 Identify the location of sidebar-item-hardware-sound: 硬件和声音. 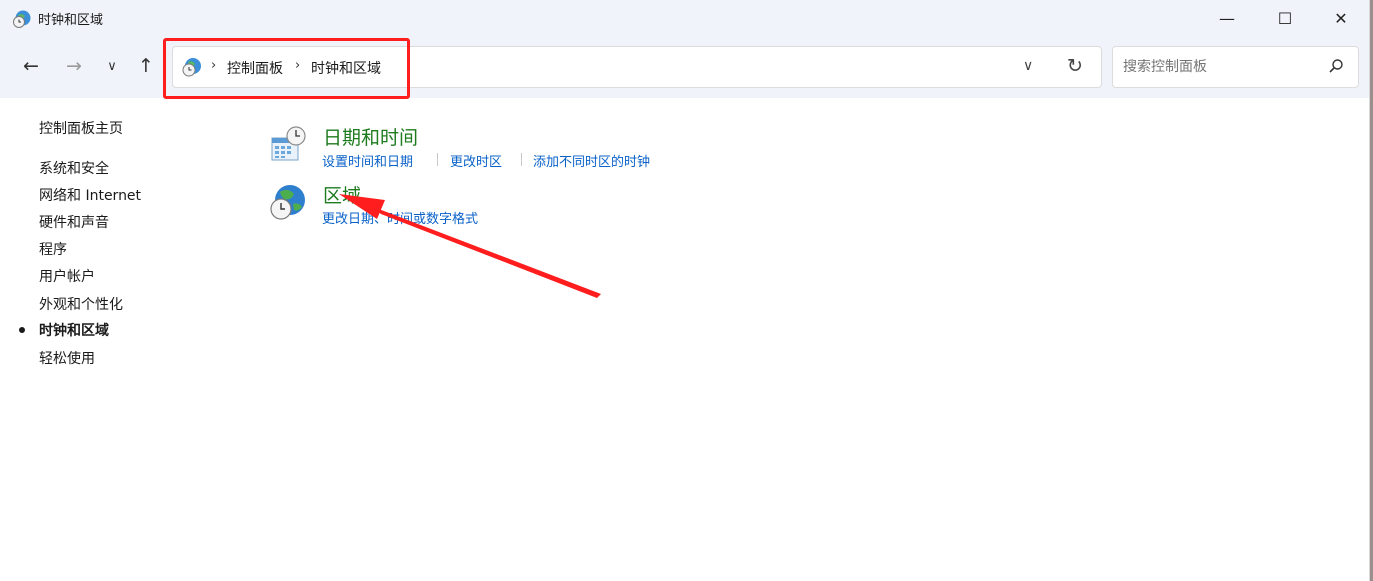
(74, 222).